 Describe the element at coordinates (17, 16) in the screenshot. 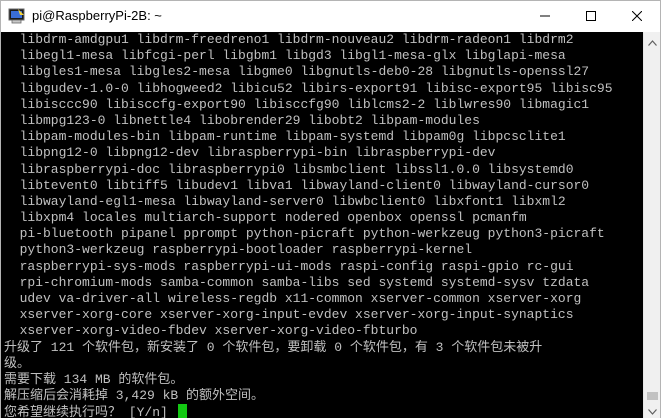

I see `putty-terminal-icon` at that location.